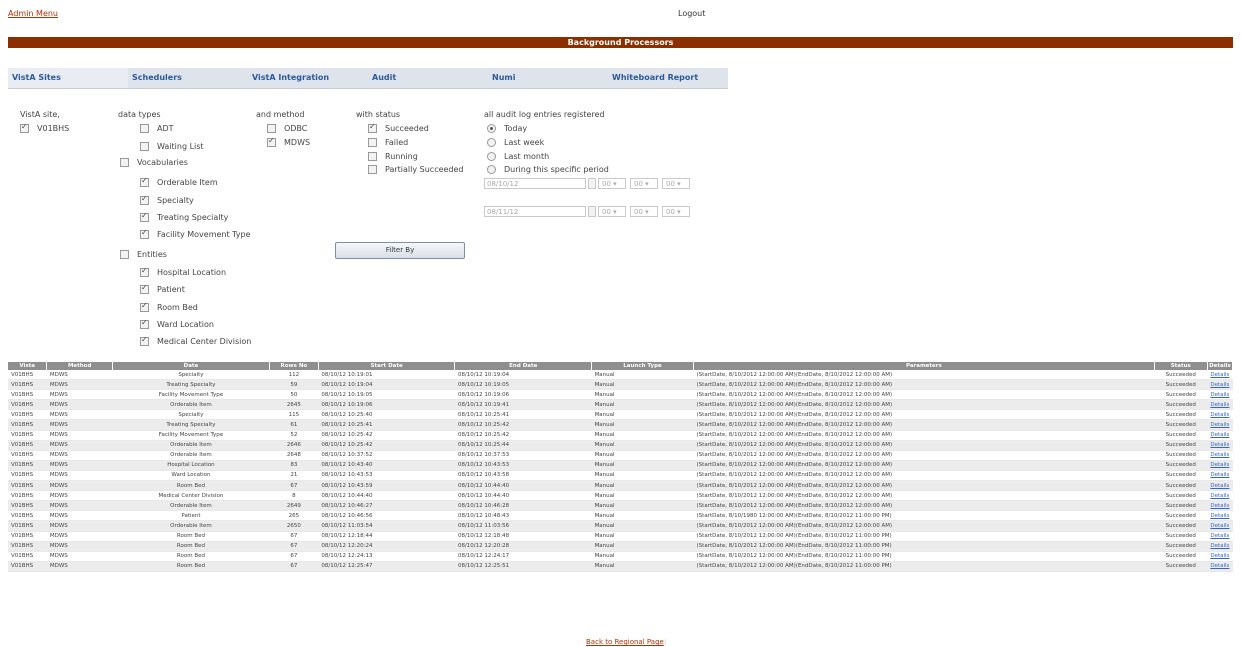  What do you see at coordinates (592, 183) in the screenshot?
I see `from-calendar-icon` at bounding box center [592, 183].